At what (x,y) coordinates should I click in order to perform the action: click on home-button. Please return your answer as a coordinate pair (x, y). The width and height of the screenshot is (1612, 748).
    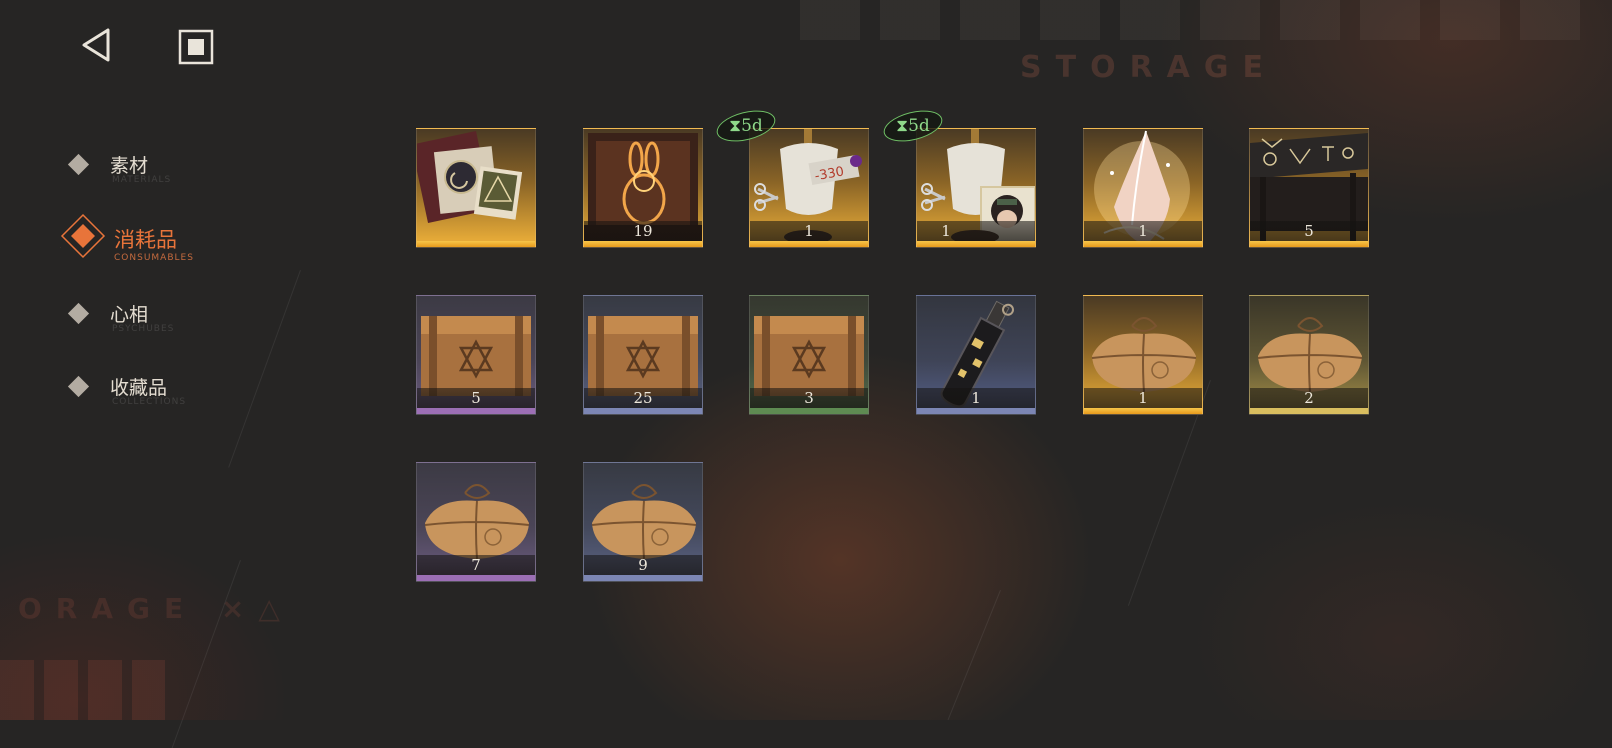
    Looking at the image, I should click on (196, 47).